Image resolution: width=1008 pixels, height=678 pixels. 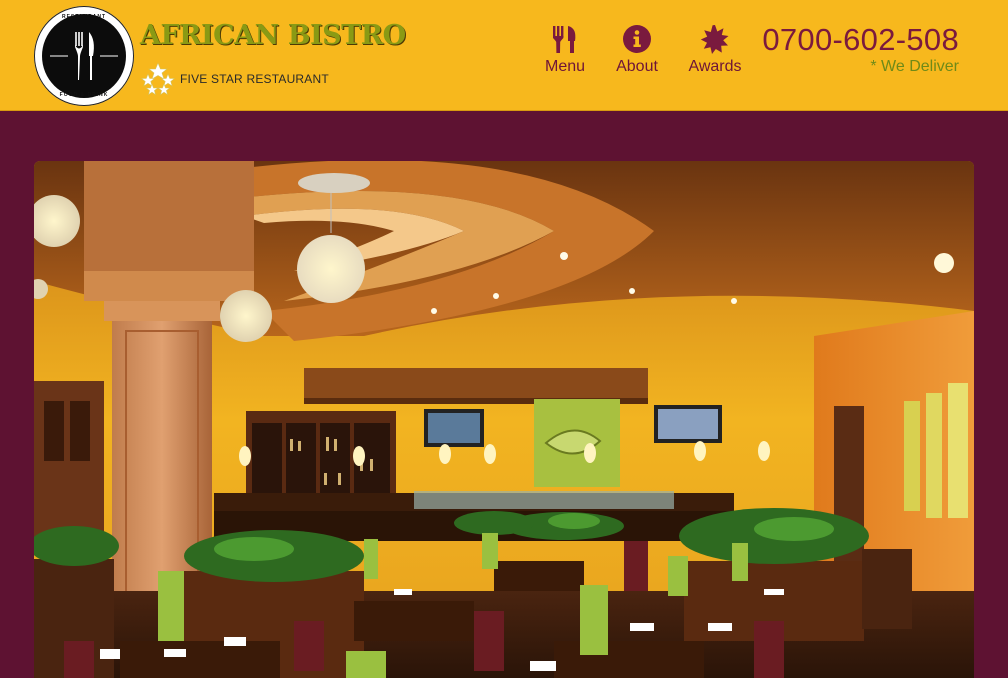 I want to click on star-cluster-icon, so click(x=158, y=79).